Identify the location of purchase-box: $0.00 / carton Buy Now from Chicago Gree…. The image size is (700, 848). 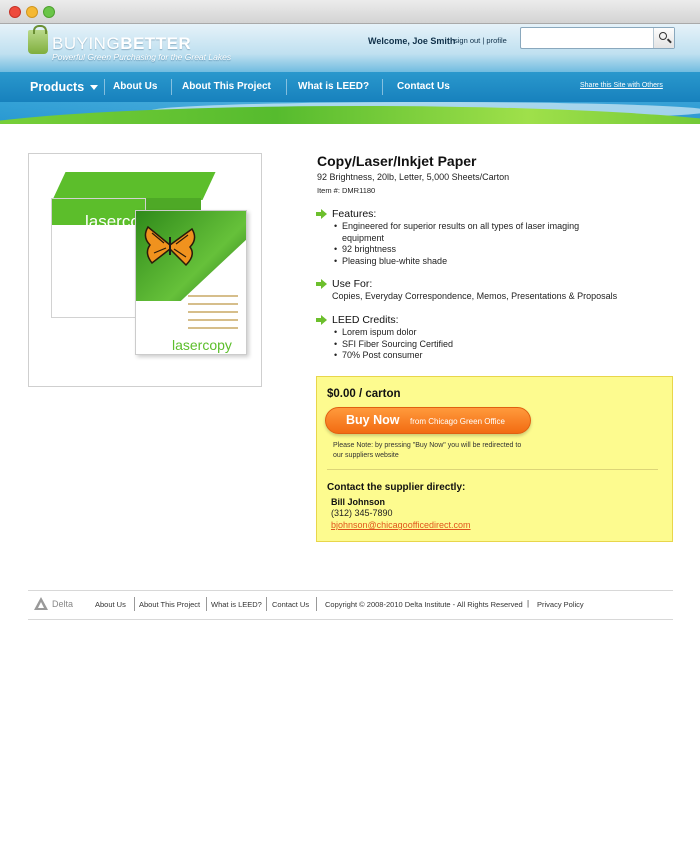
(494, 459).